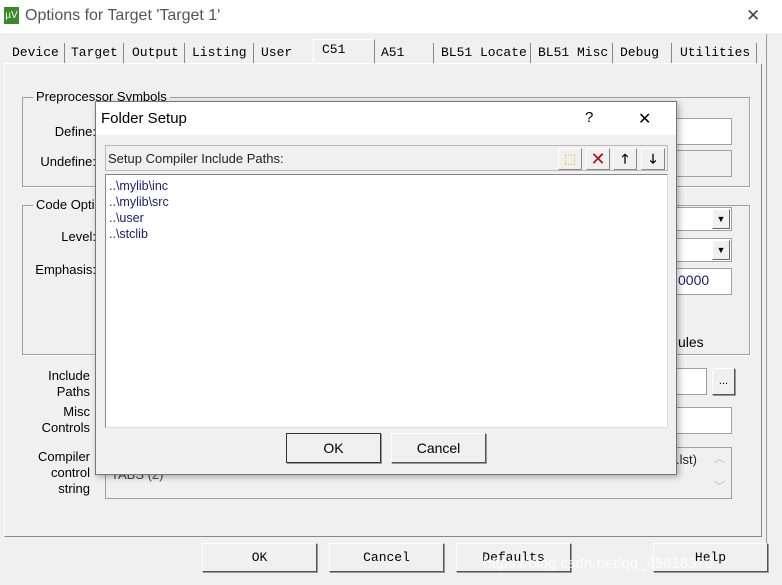 Image resolution: width=782 pixels, height=585 pixels. I want to click on emphasis-label: Emphasis:, so click(65, 269).